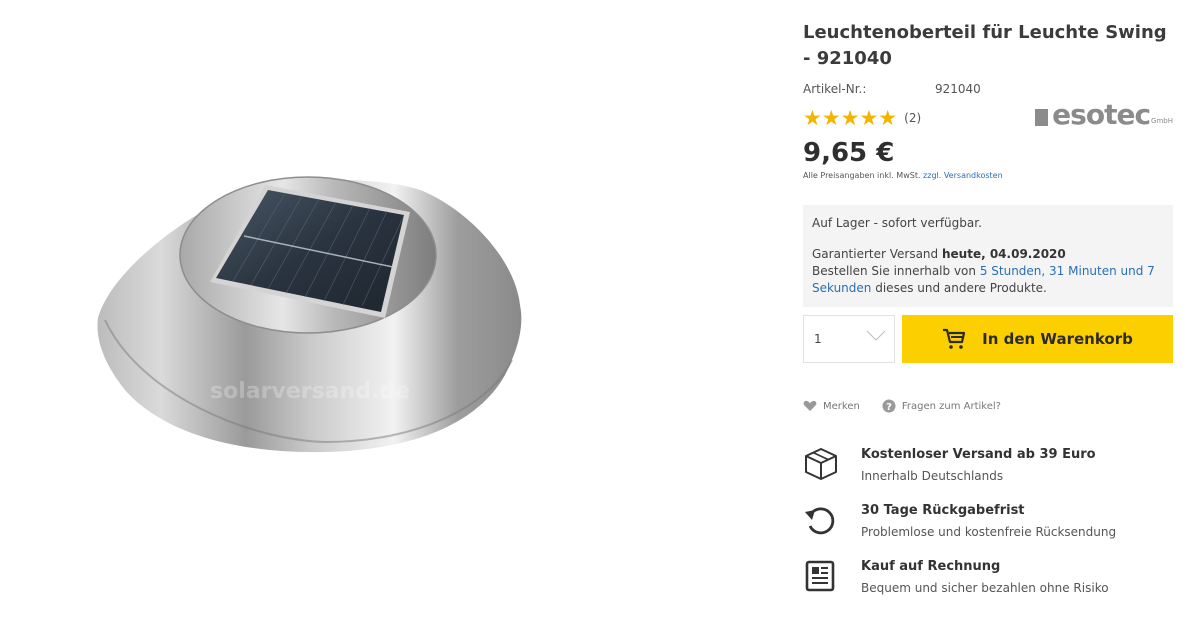 The width and height of the screenshot is (1200, 640). Describe the element at coordinates (1042, 117) in the screenshot. I see `brand-logo-square-icon` at that location.